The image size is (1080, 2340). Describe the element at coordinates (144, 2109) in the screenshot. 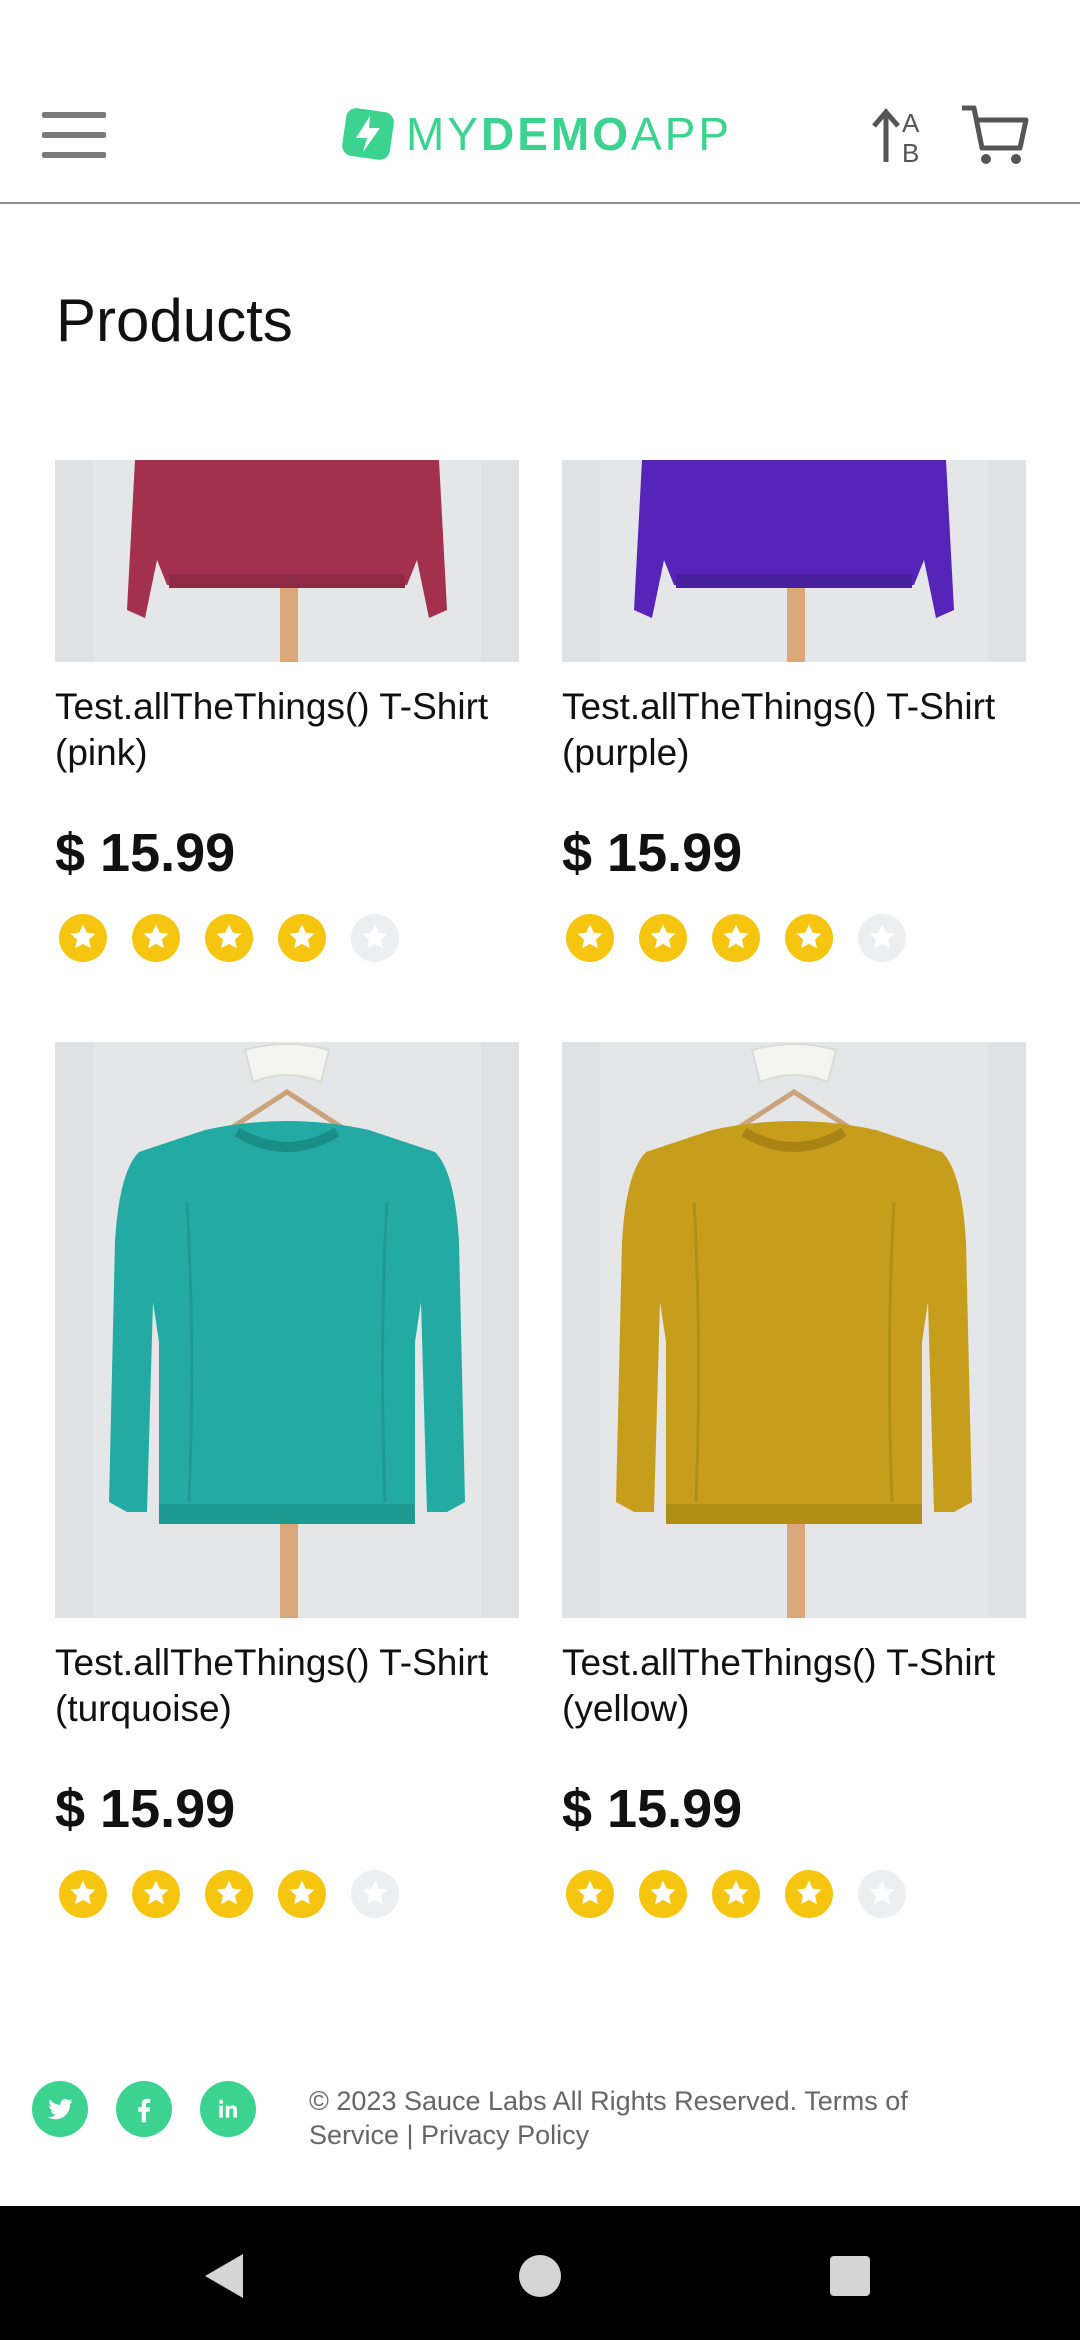

I see `facebook-icon` at that location.